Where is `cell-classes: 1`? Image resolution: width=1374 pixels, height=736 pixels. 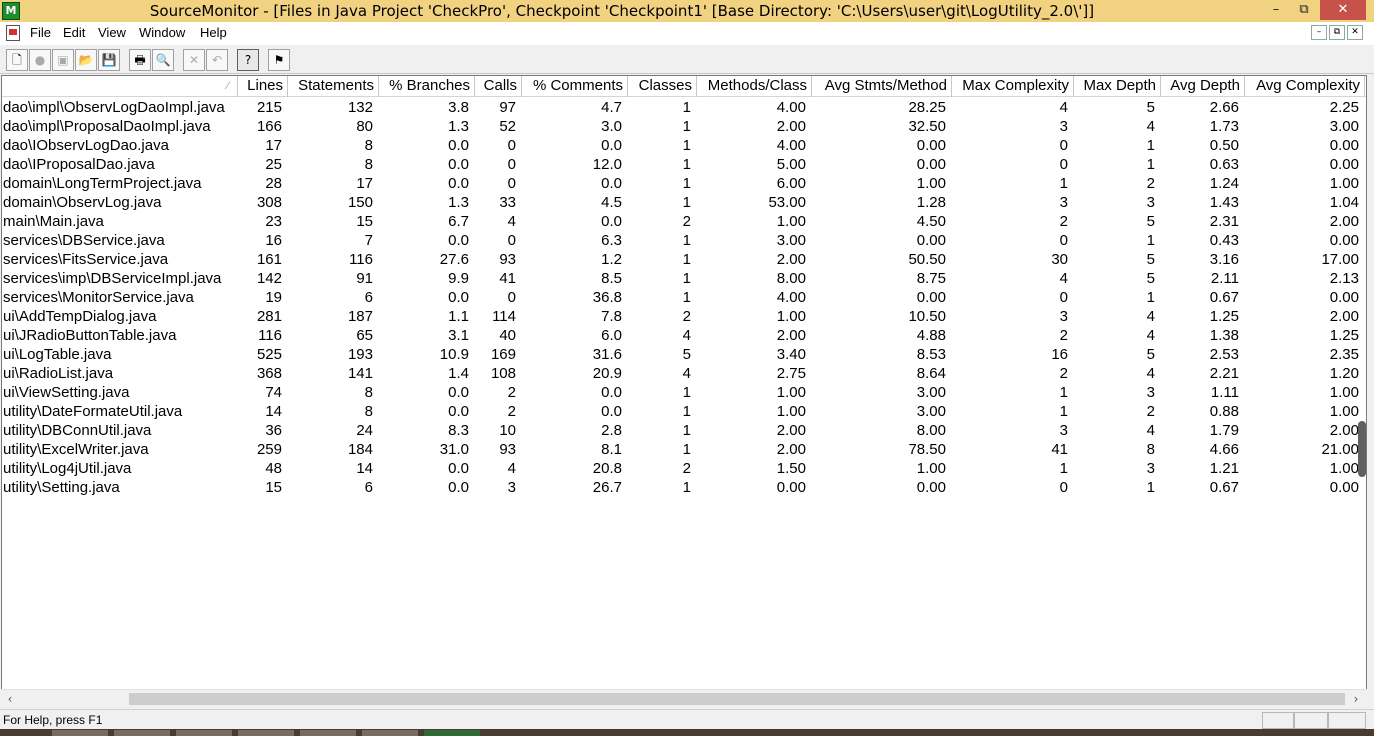 cell-classes: 1 is located at coordinates (686, 145).